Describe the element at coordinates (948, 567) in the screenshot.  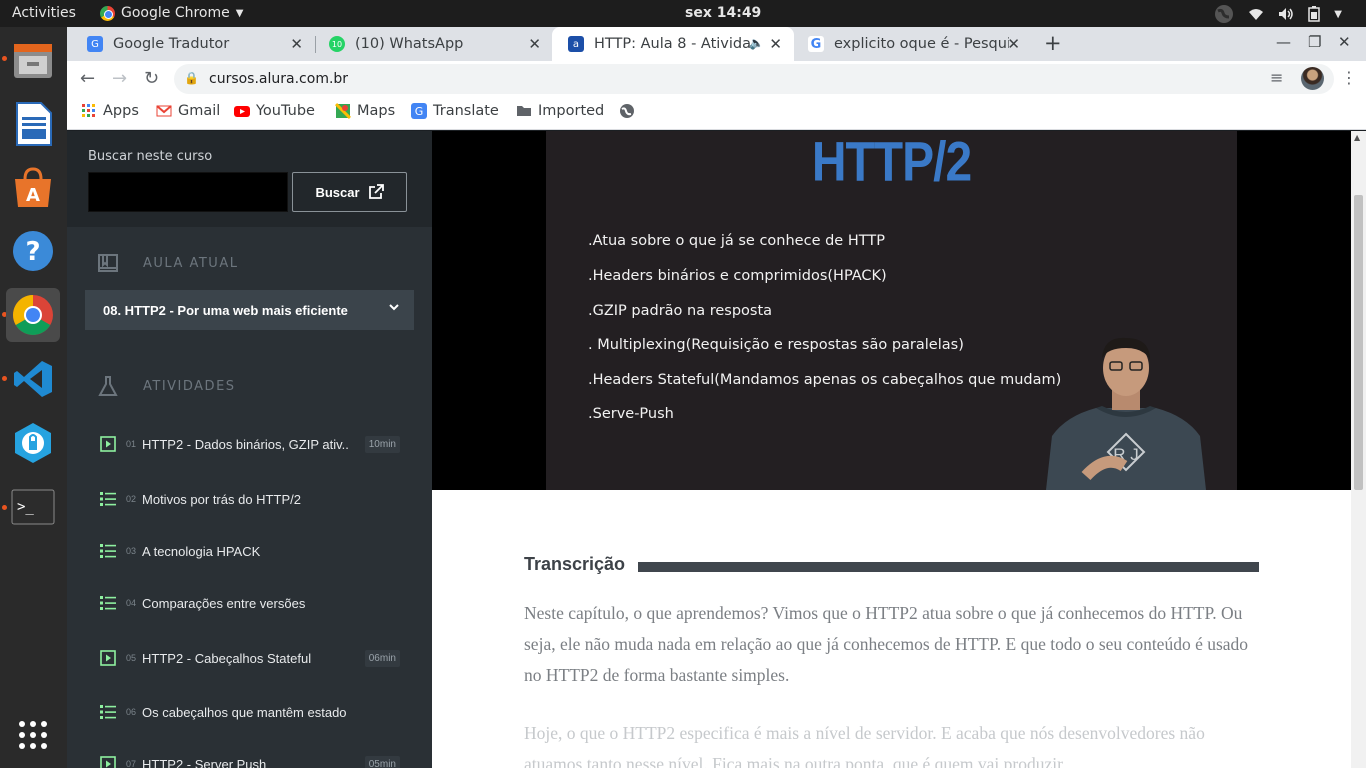
I see `transcript-divider` at that location.